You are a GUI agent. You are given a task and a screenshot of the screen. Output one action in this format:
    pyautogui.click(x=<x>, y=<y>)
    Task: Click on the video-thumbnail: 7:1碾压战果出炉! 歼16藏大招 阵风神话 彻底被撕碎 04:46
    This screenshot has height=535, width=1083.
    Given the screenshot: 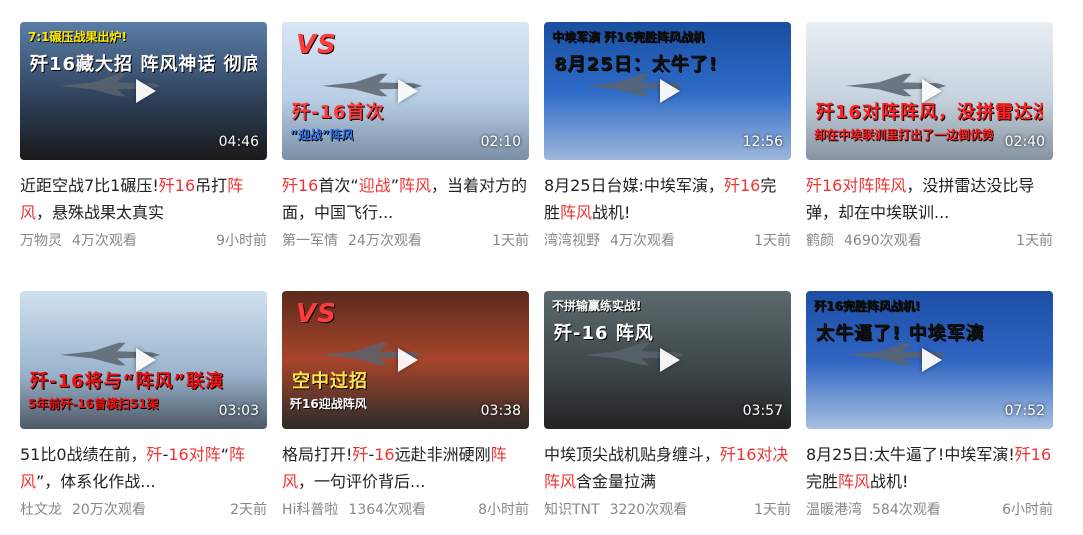 What is the action you would take?
    pyautogui.click(x=143, y=91)
    